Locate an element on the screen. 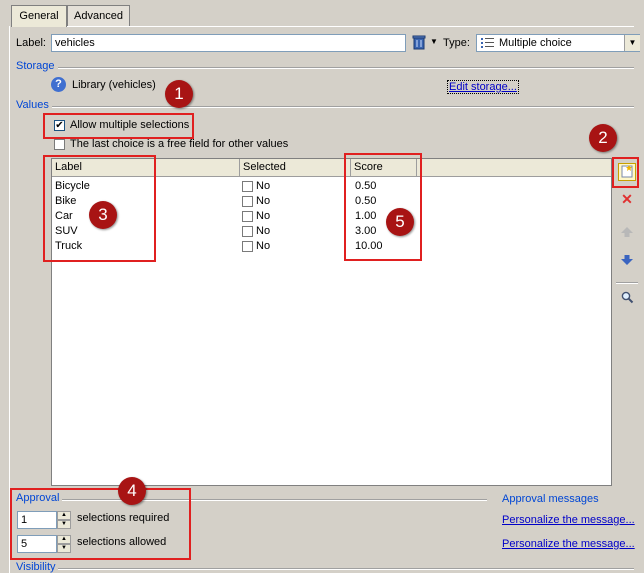 This screenshot has width=644, height=573. move-up-icon is located at coordinates (627, 234).